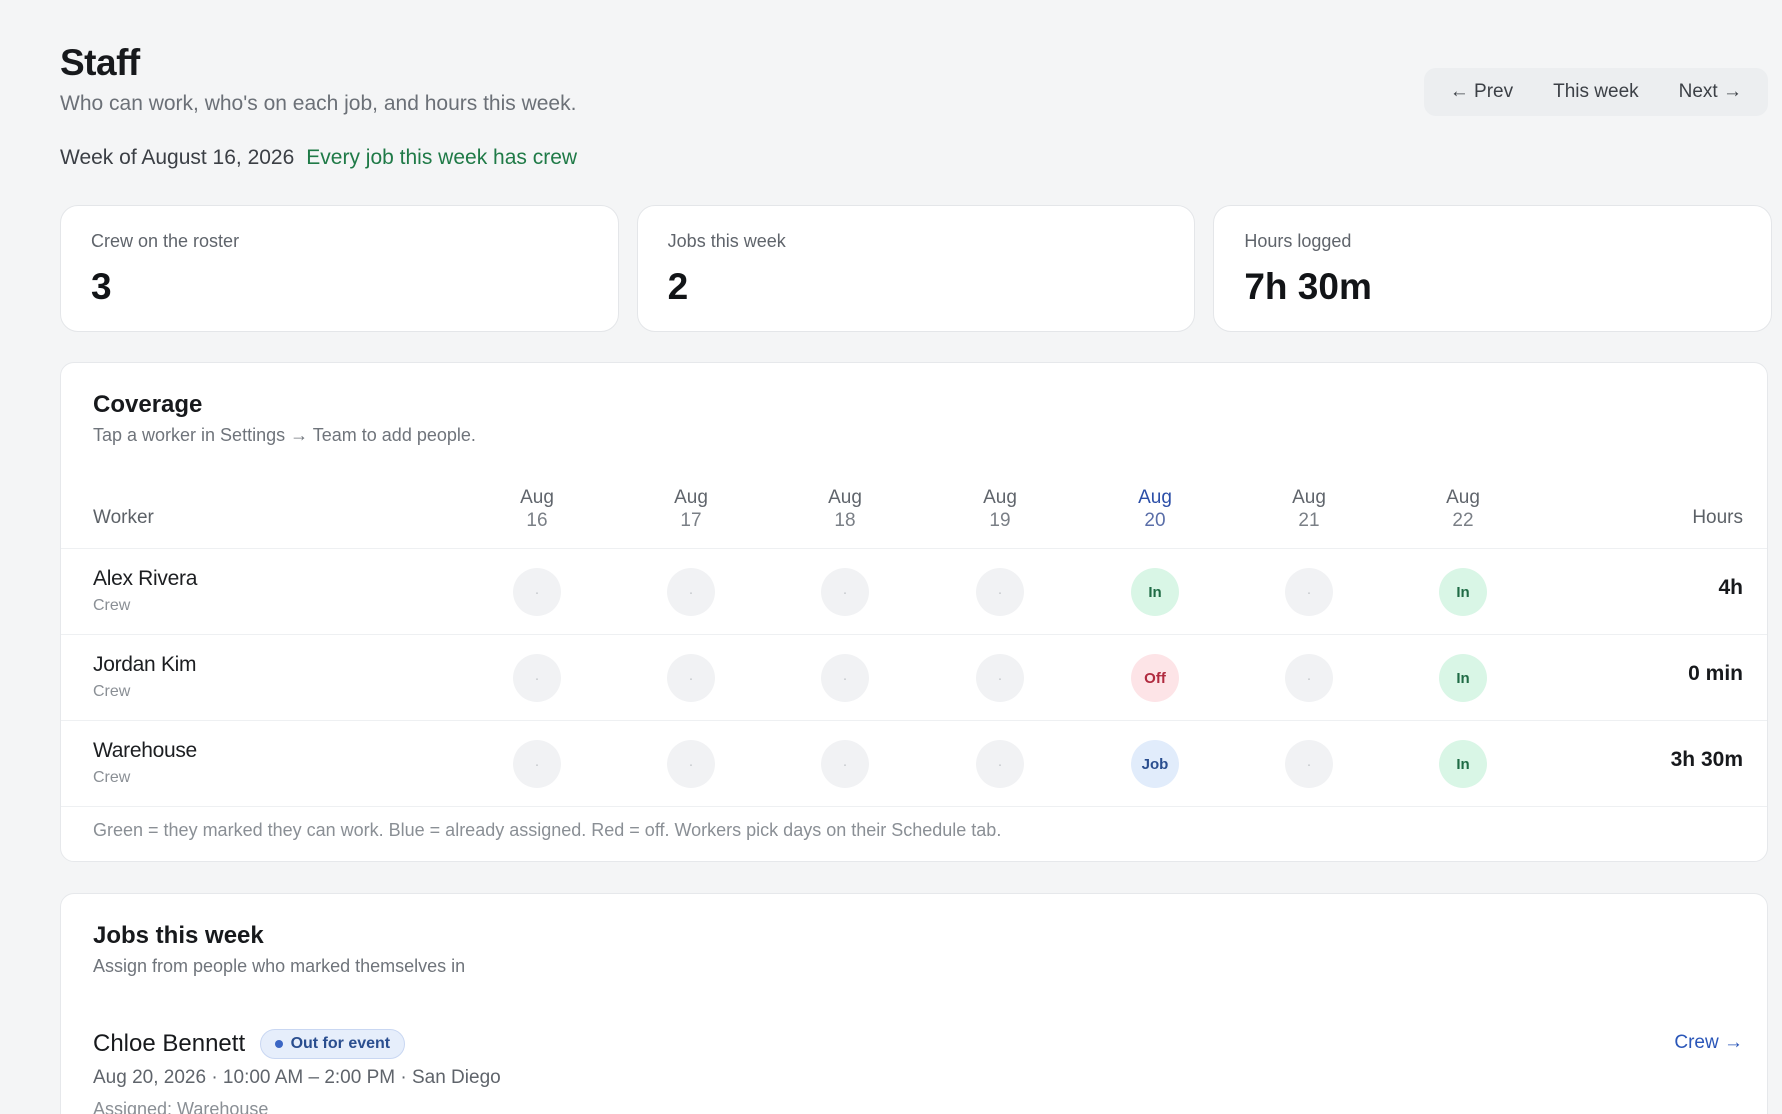  I want to click on stat-label: Jobs this week, so click(726, 241).